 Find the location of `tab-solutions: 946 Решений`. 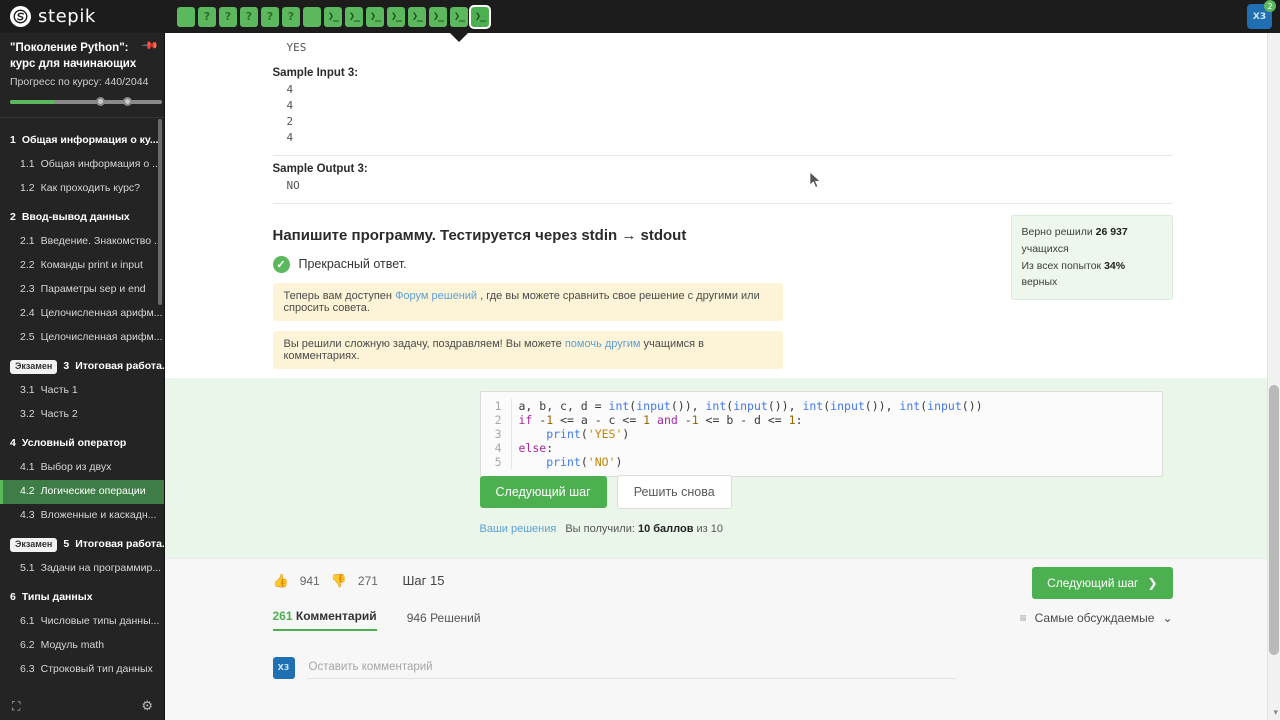

tab-solutions: 946 Решений is located at coordinates (444, 621).